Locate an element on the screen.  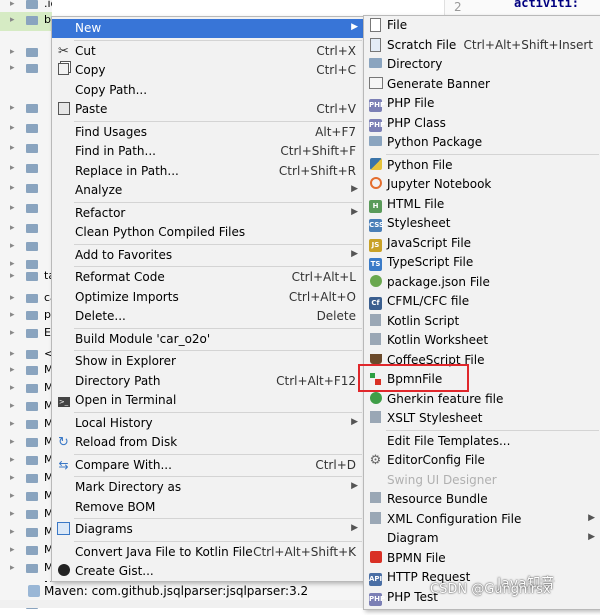
menu-item-xml-configuration-file: XML Configuration File ▶ is located at coordinates (482, 519).